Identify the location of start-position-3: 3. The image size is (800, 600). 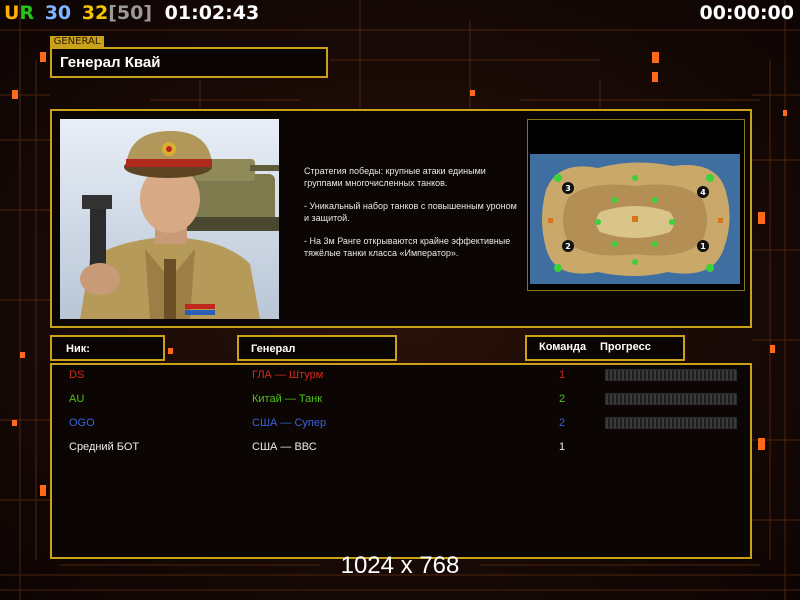
(568, 188).